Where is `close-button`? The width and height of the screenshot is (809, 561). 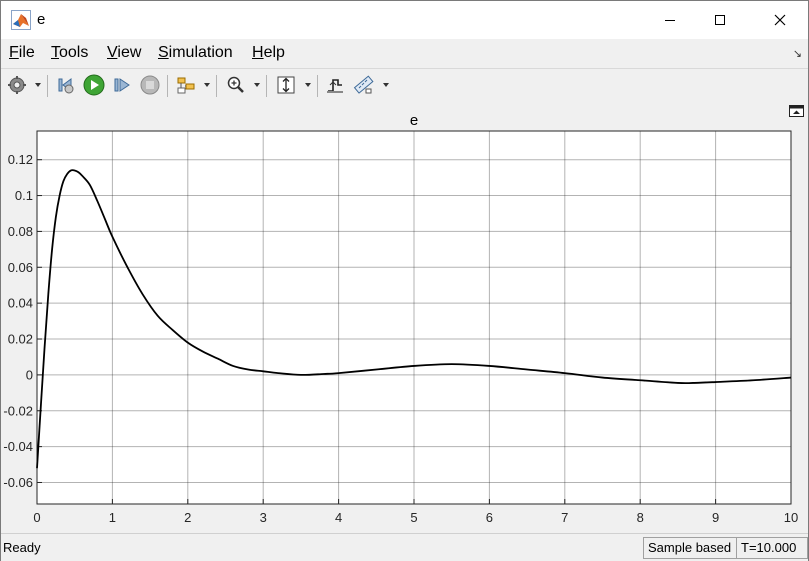
close-button is located at coordinates (780, 20).